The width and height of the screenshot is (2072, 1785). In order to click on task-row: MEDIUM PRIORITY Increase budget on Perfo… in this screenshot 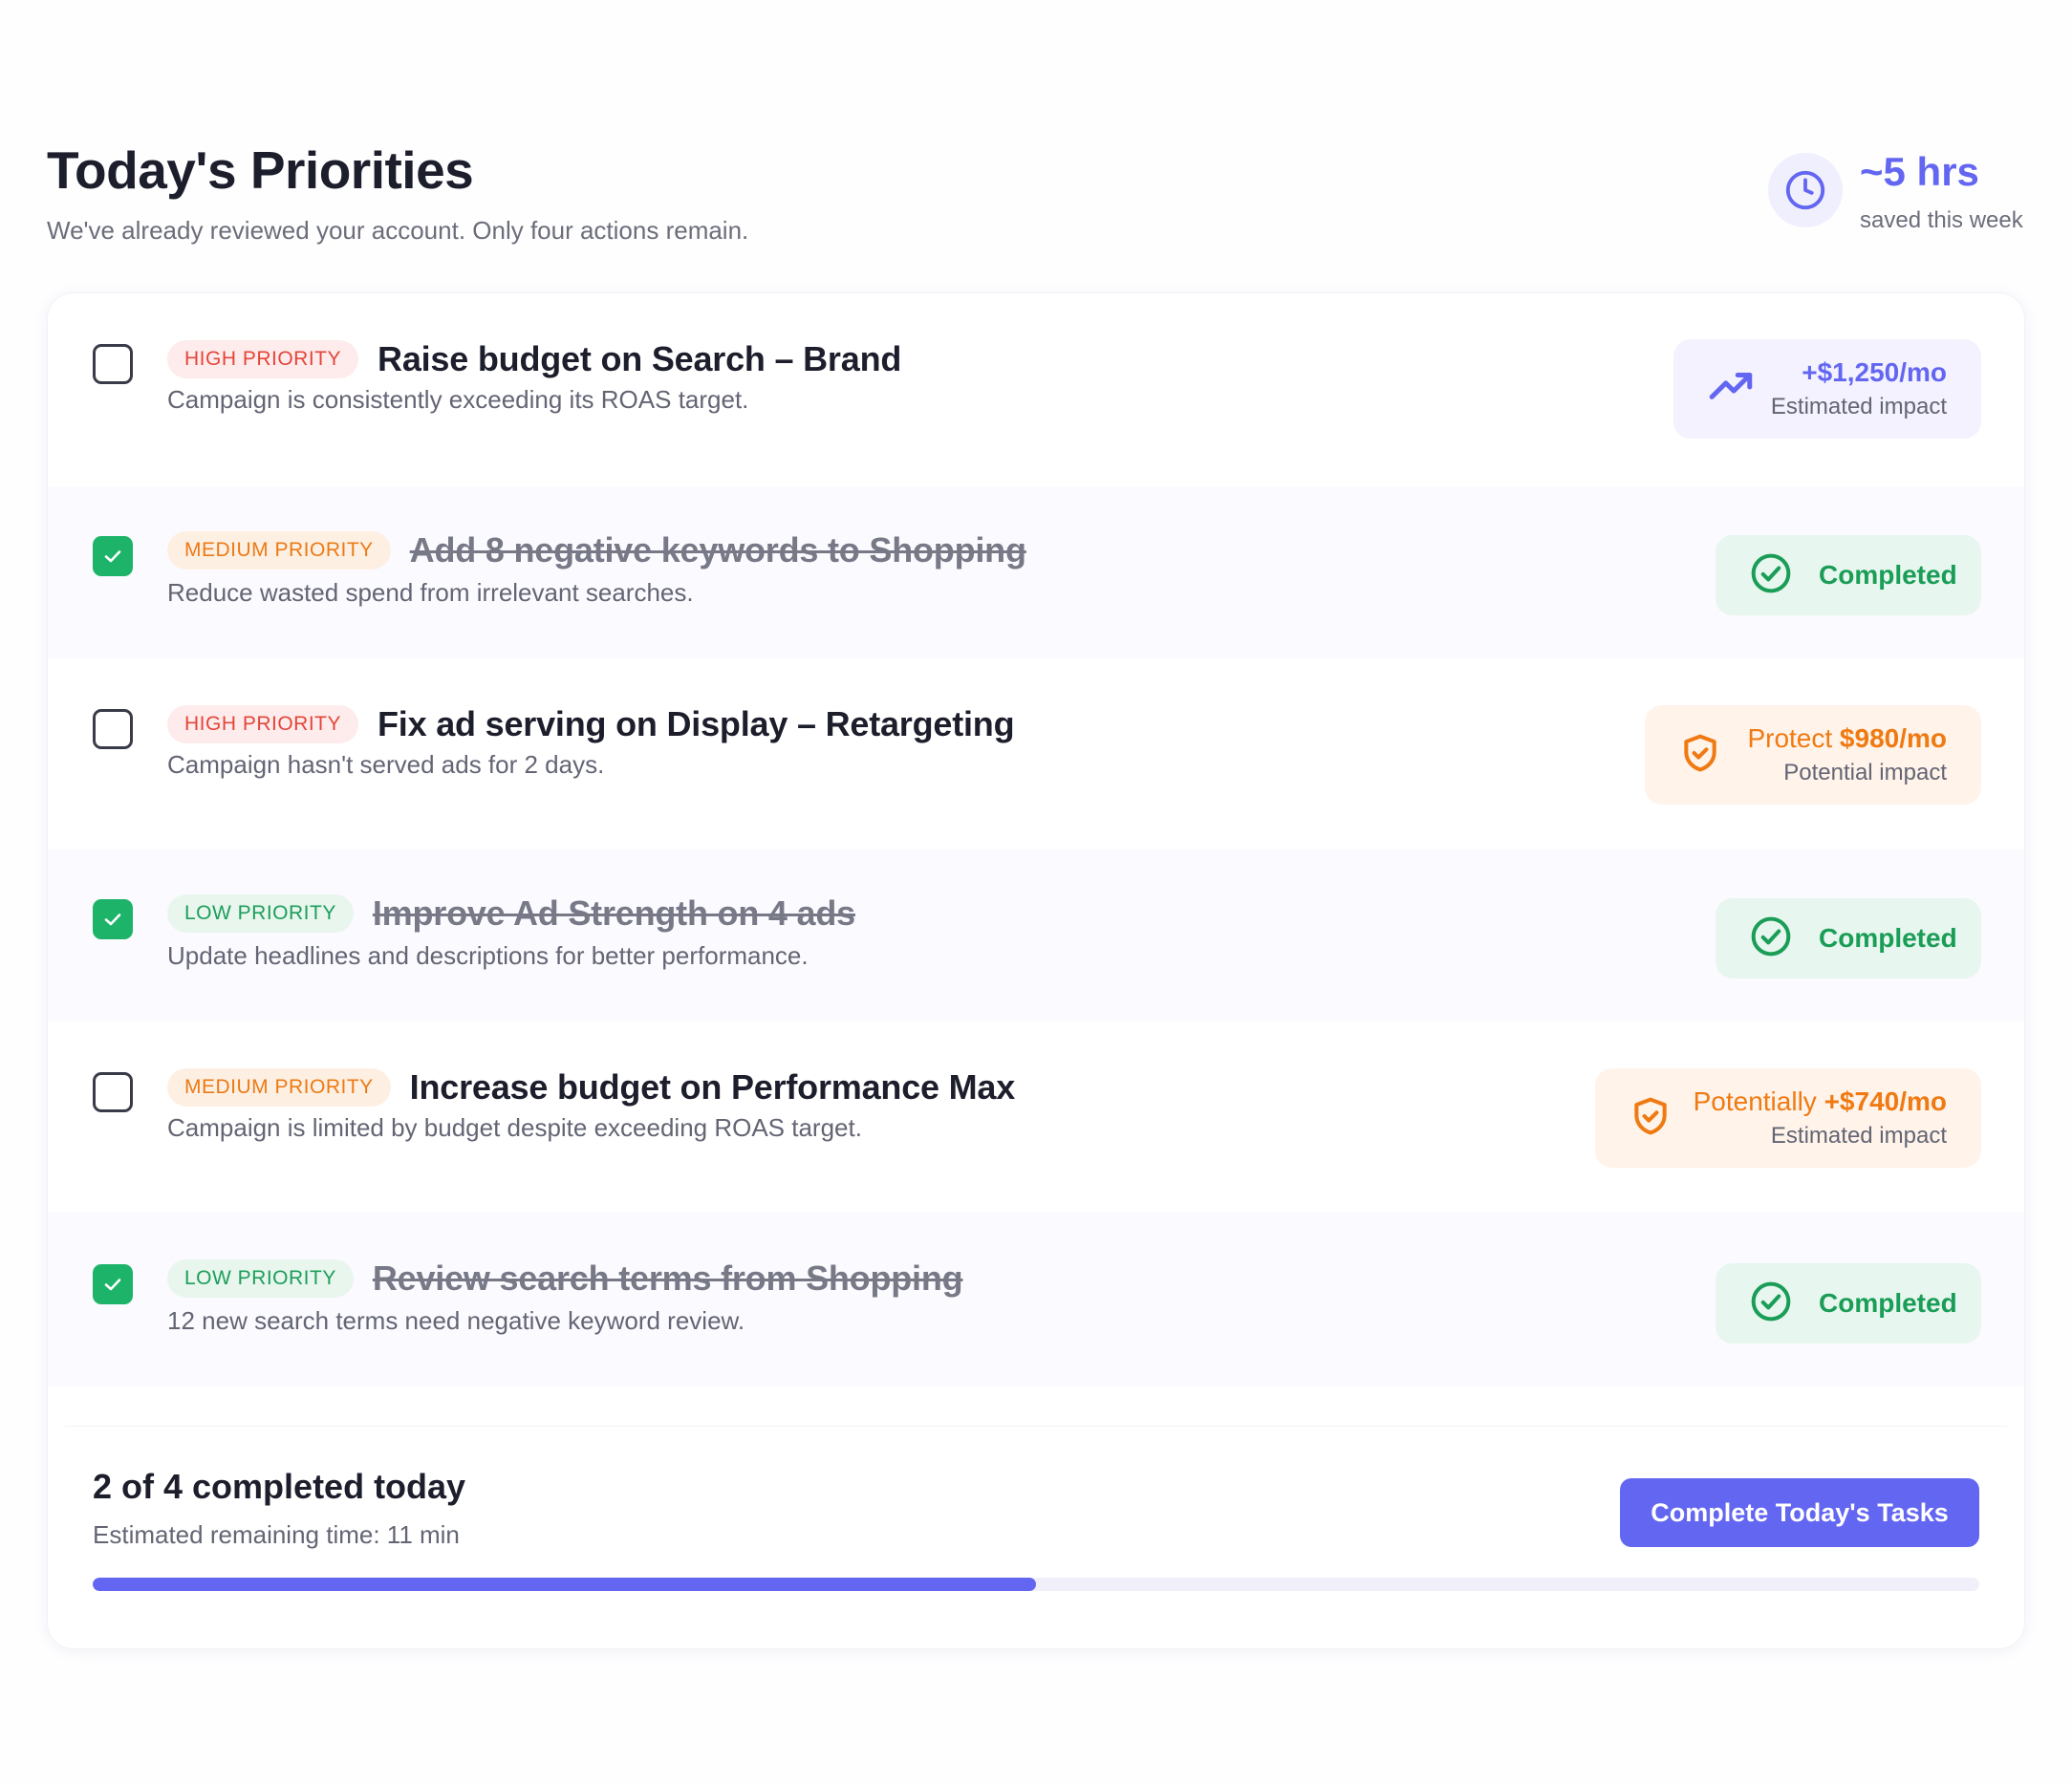, I will do `click(1036, 1117)`.